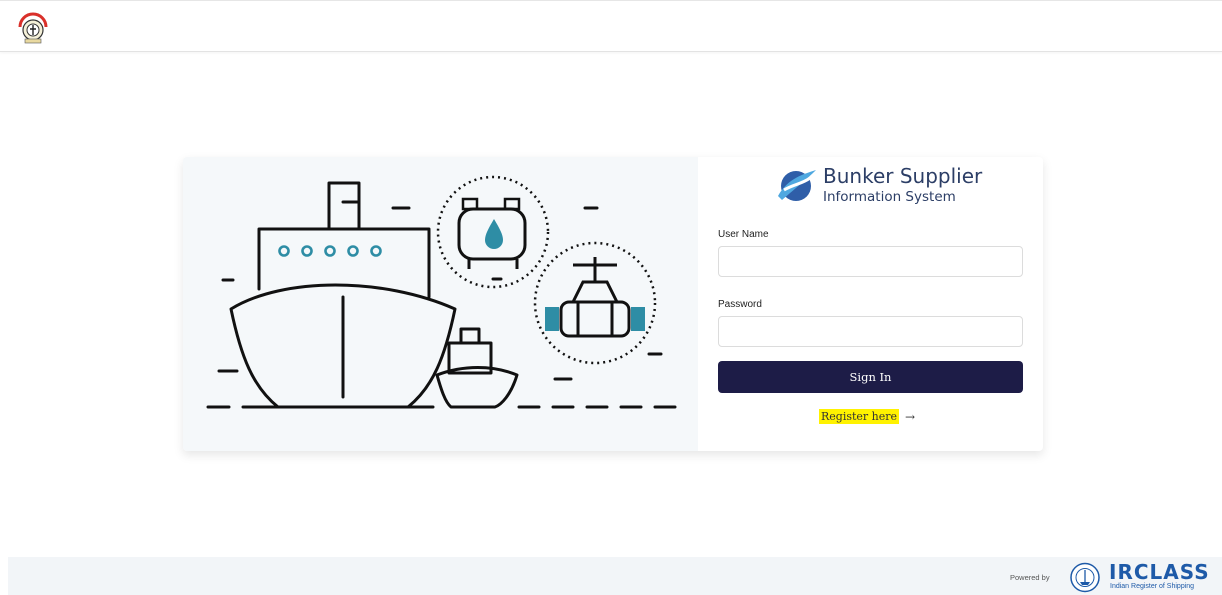  Describe the element at coordinates (910, 417) in the screenshot. I see `arrow-right-icon: →` at that location.